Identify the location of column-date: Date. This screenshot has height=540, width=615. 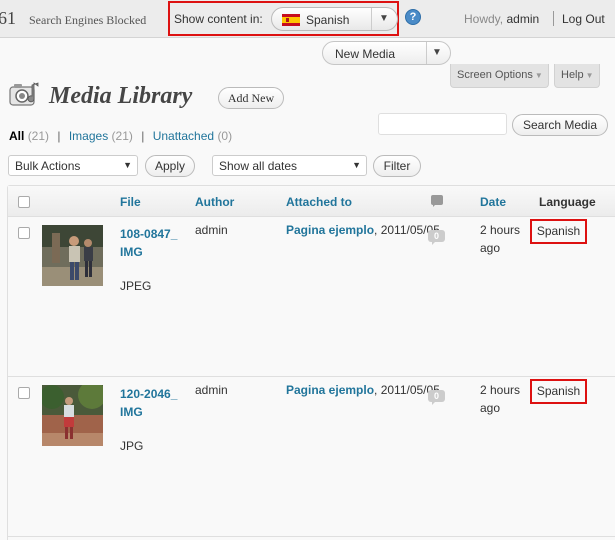
(493, 202).